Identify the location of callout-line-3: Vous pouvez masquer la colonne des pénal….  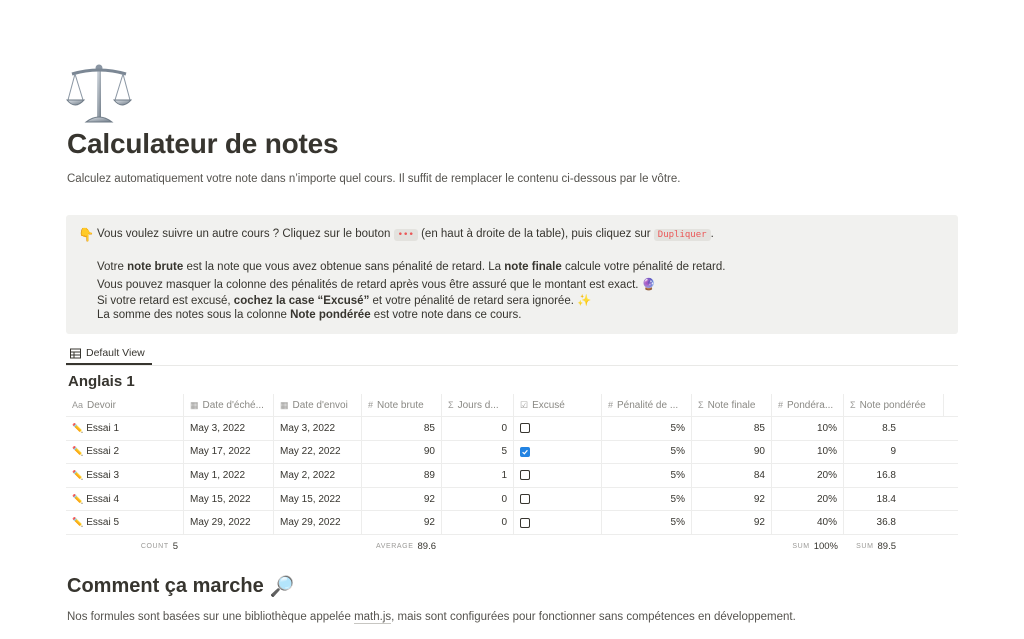
(376, 285).